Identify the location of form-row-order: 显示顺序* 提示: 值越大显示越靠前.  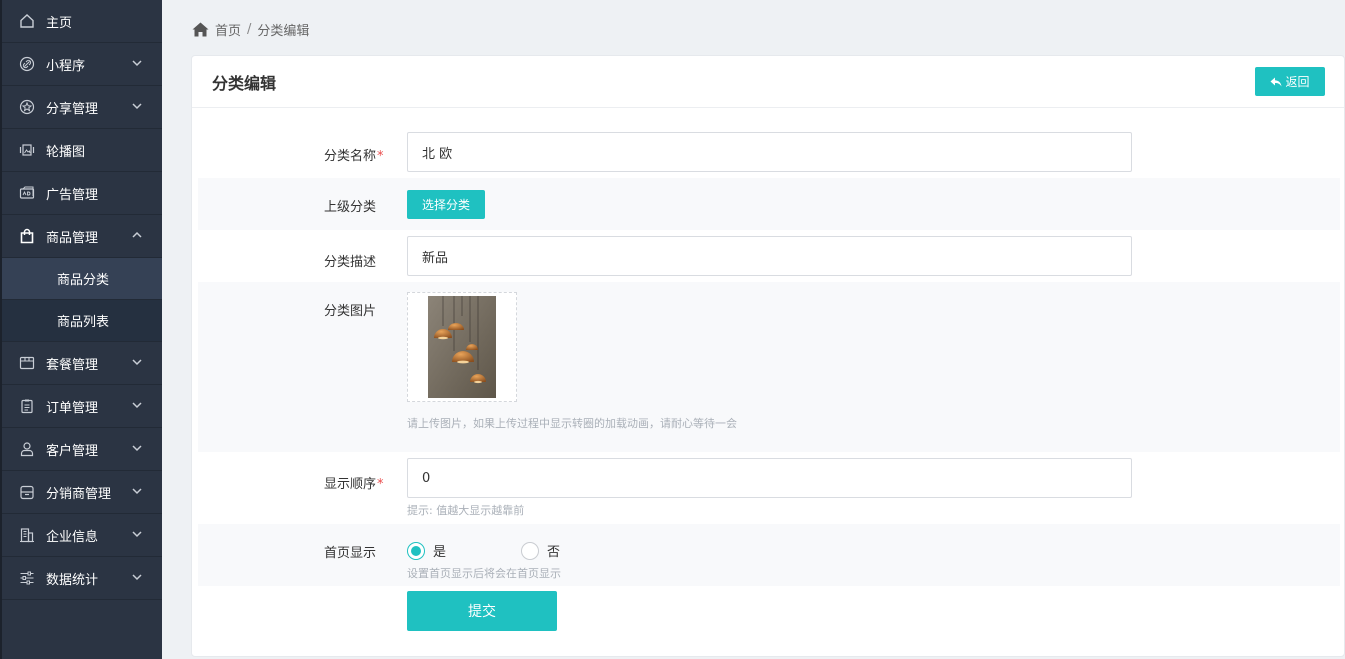
(769, 488).